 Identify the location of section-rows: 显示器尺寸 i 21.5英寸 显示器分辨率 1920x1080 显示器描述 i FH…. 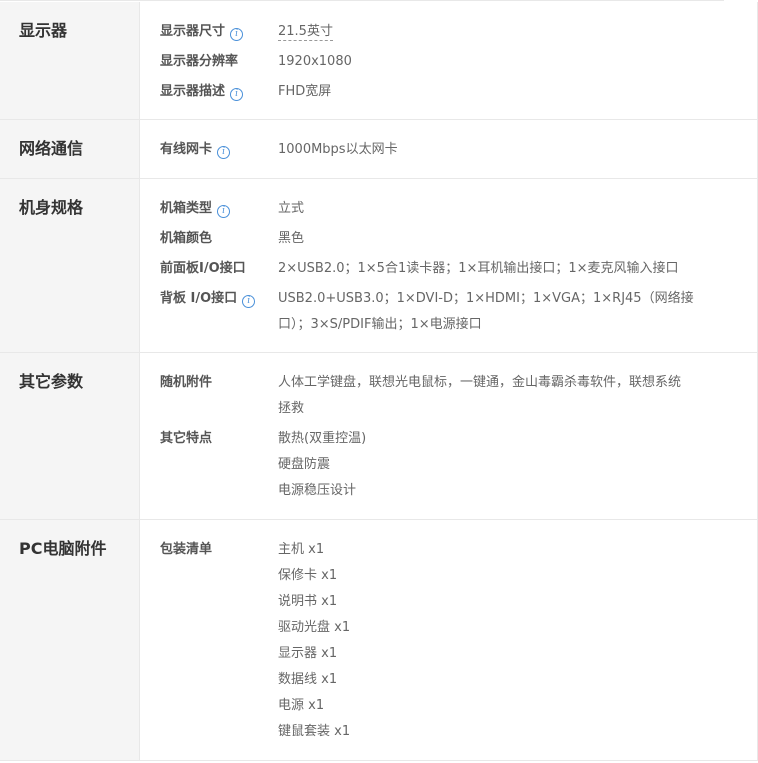
(448, 60).